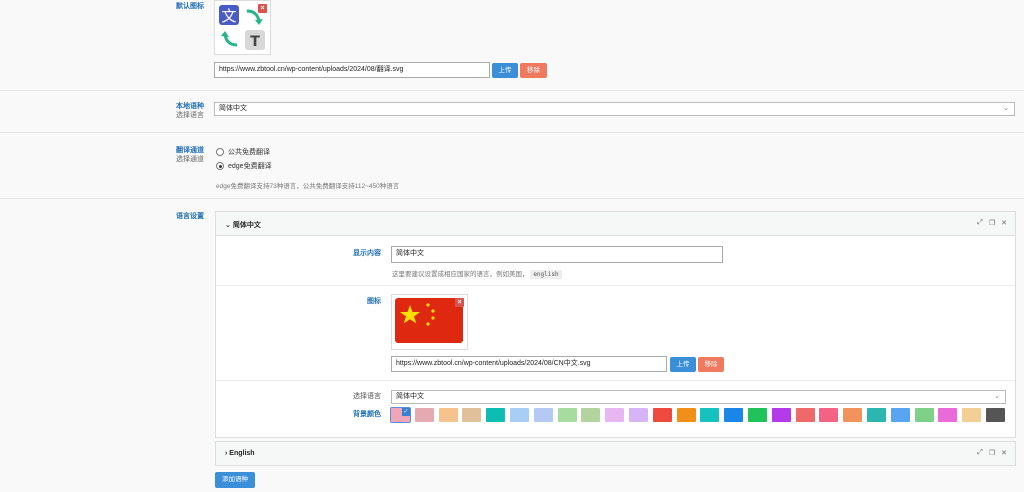 The image size is (1024, 492). What do you see at coordinates (400, 415) in the screenshot?
I see `color-swatch: ✓` at bounding box center [400, 415].